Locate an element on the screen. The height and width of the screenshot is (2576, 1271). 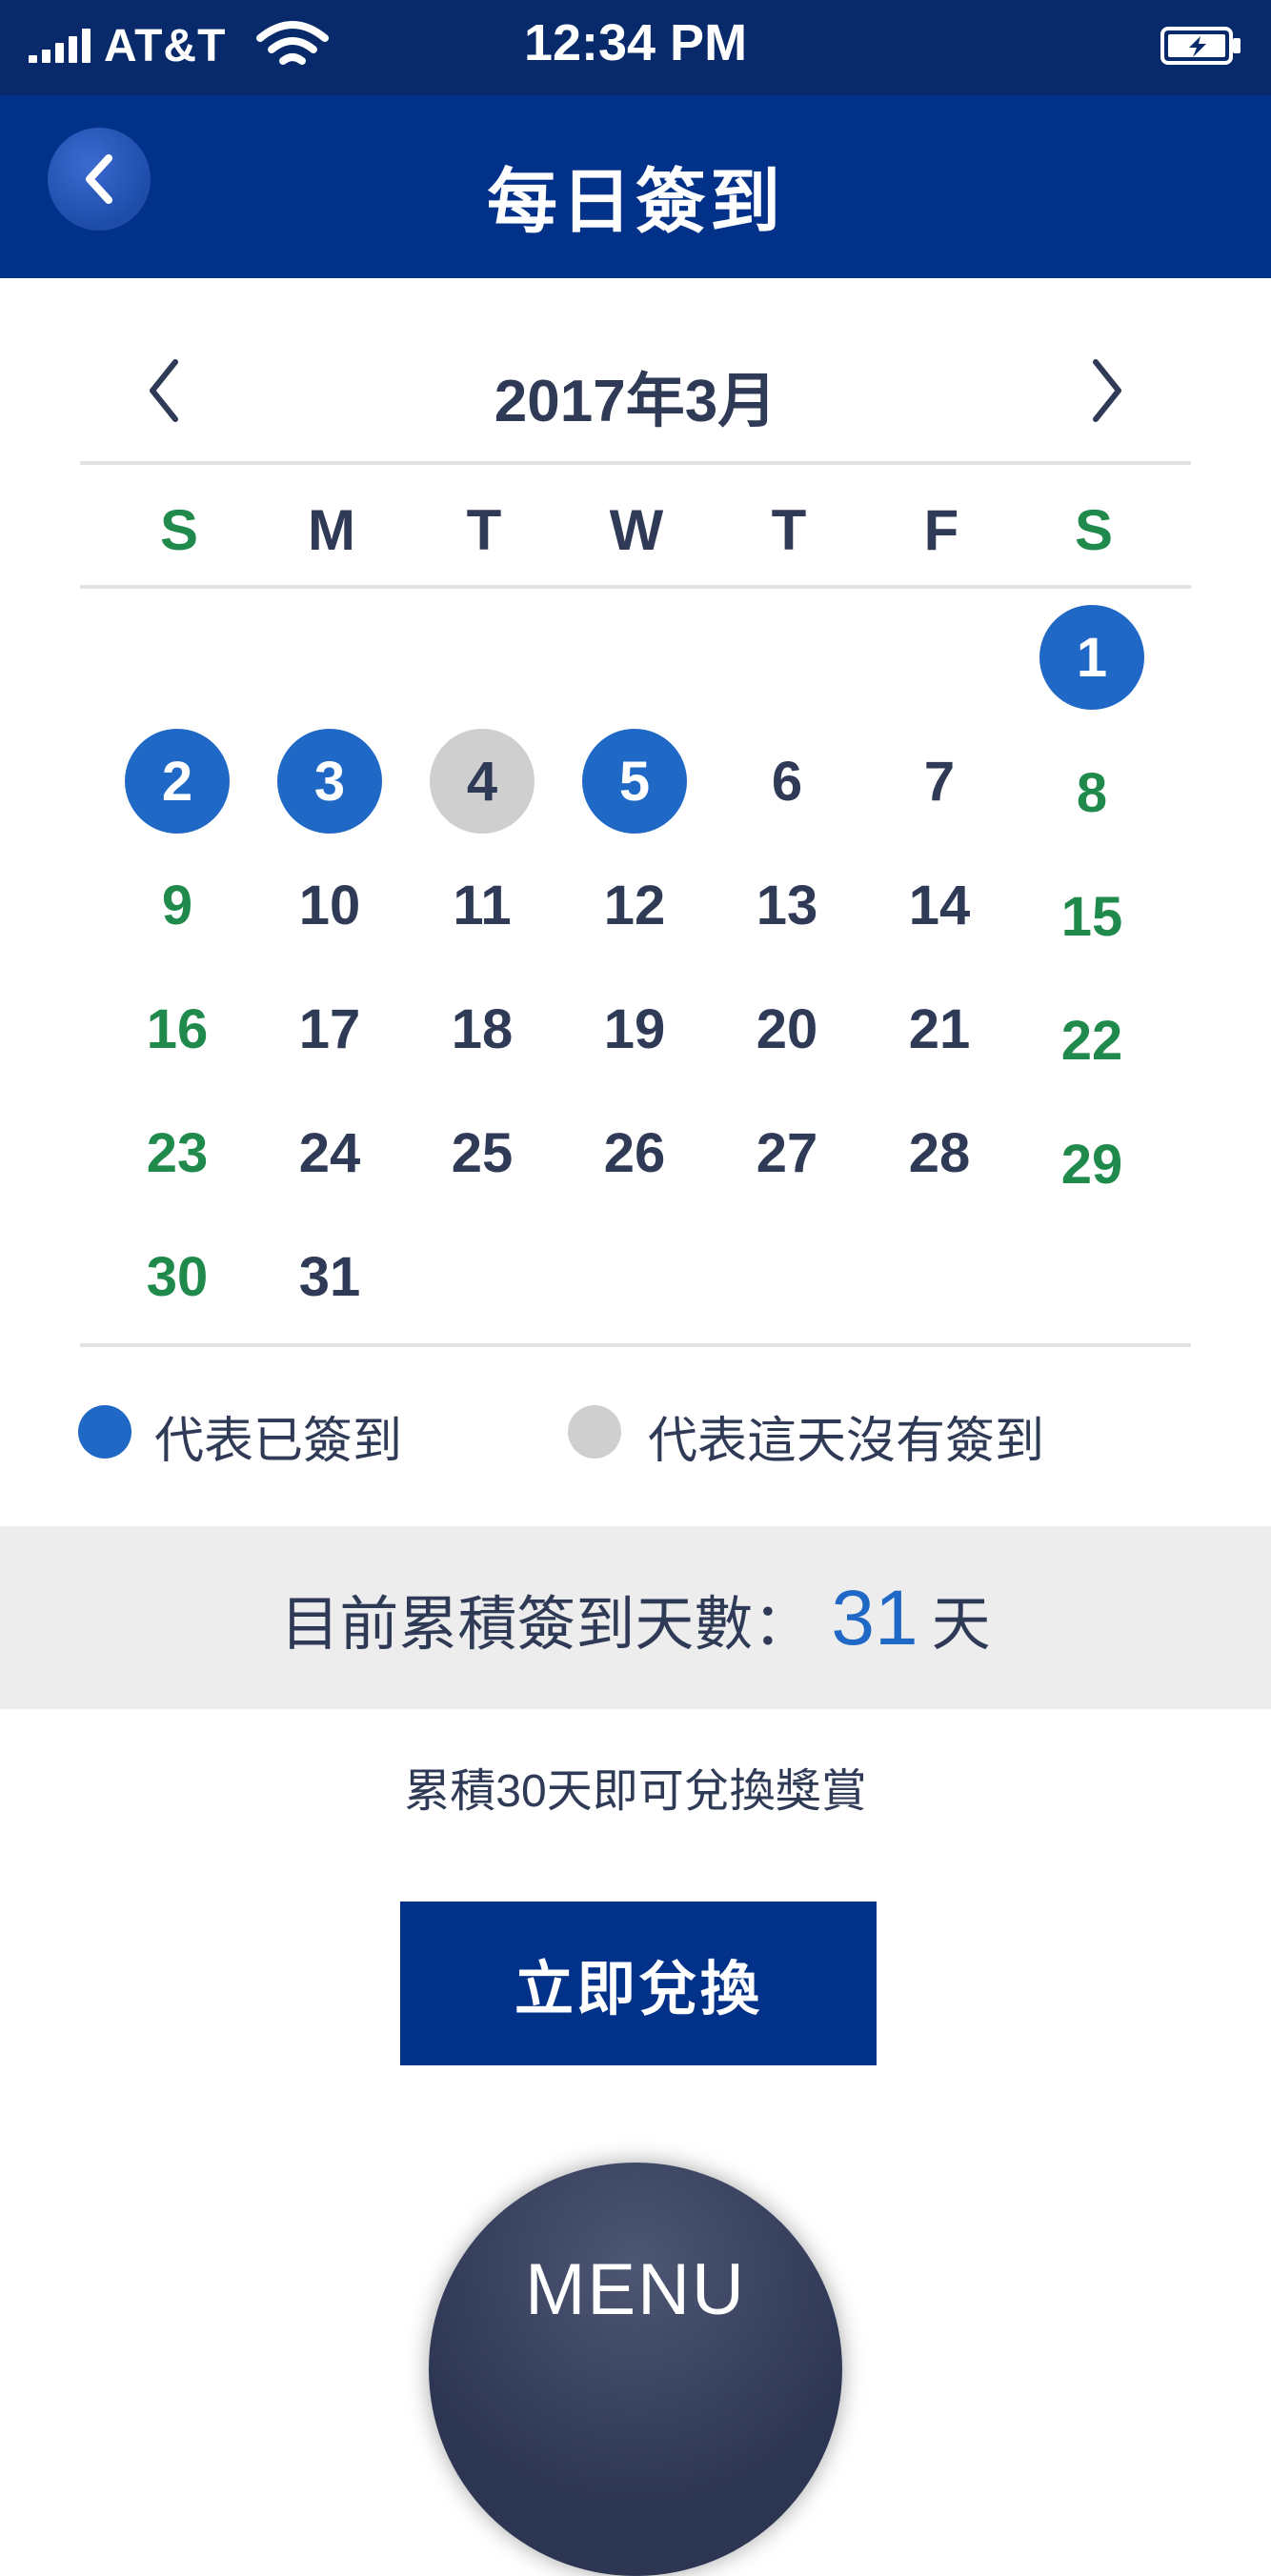
calendar-day: 16 is located at coordinates (177, 1028).